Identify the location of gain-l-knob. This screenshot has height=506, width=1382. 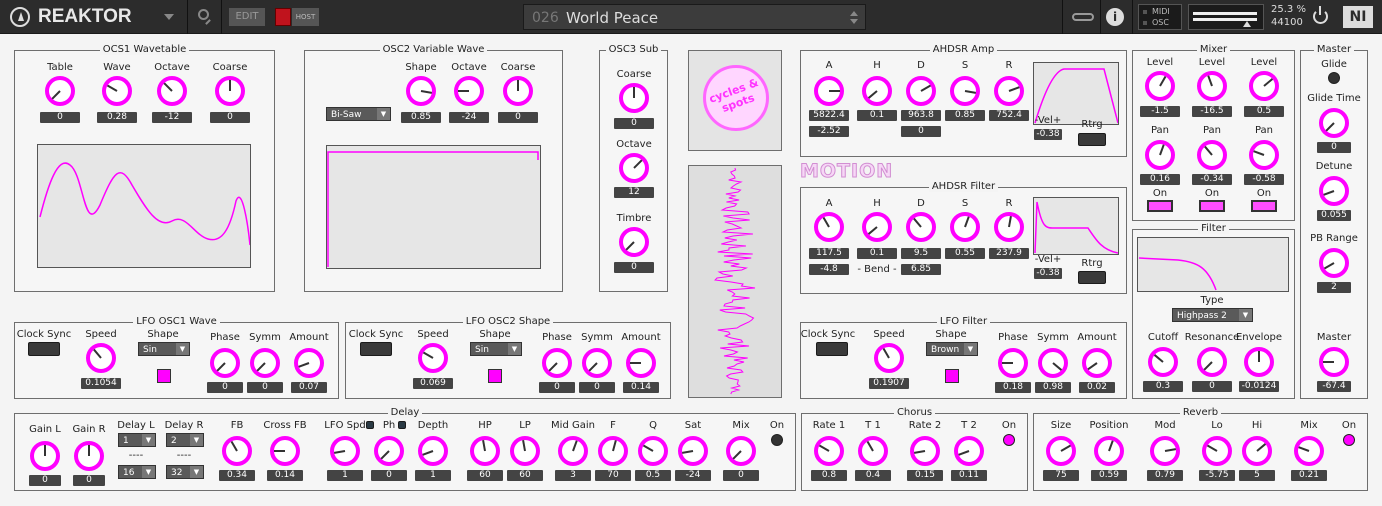
(45, 456).